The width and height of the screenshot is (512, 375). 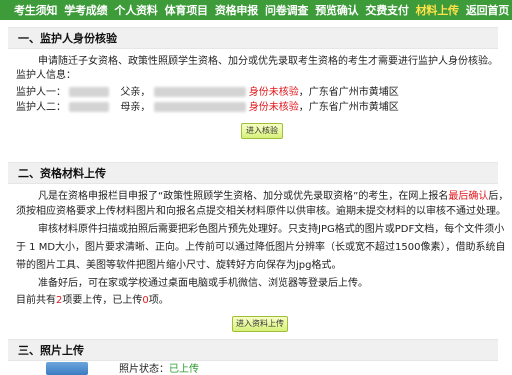 I want to click on text: 后，, so click(x=498, y=196).